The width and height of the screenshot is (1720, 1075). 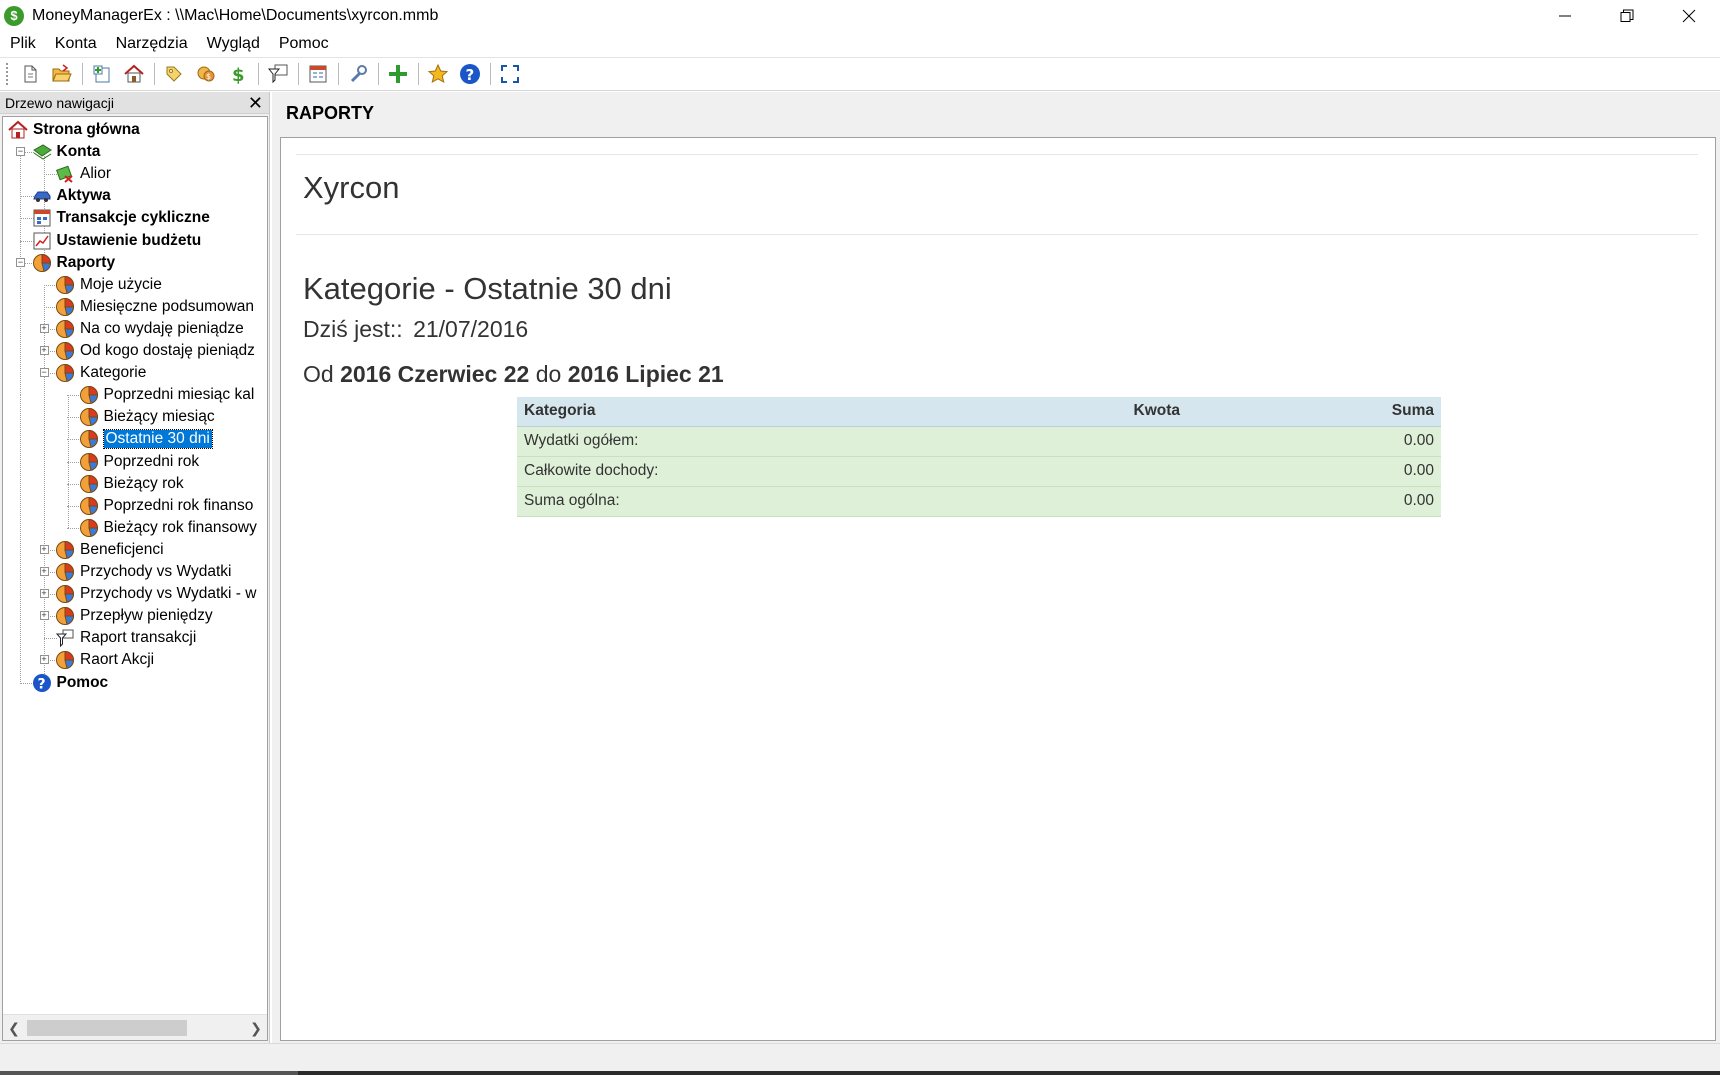 What do you see at coordinates (133, 218) in the screenshot?
I see `tree-item-label: Transakcje cykliczne` at bounding box center [133, 218].